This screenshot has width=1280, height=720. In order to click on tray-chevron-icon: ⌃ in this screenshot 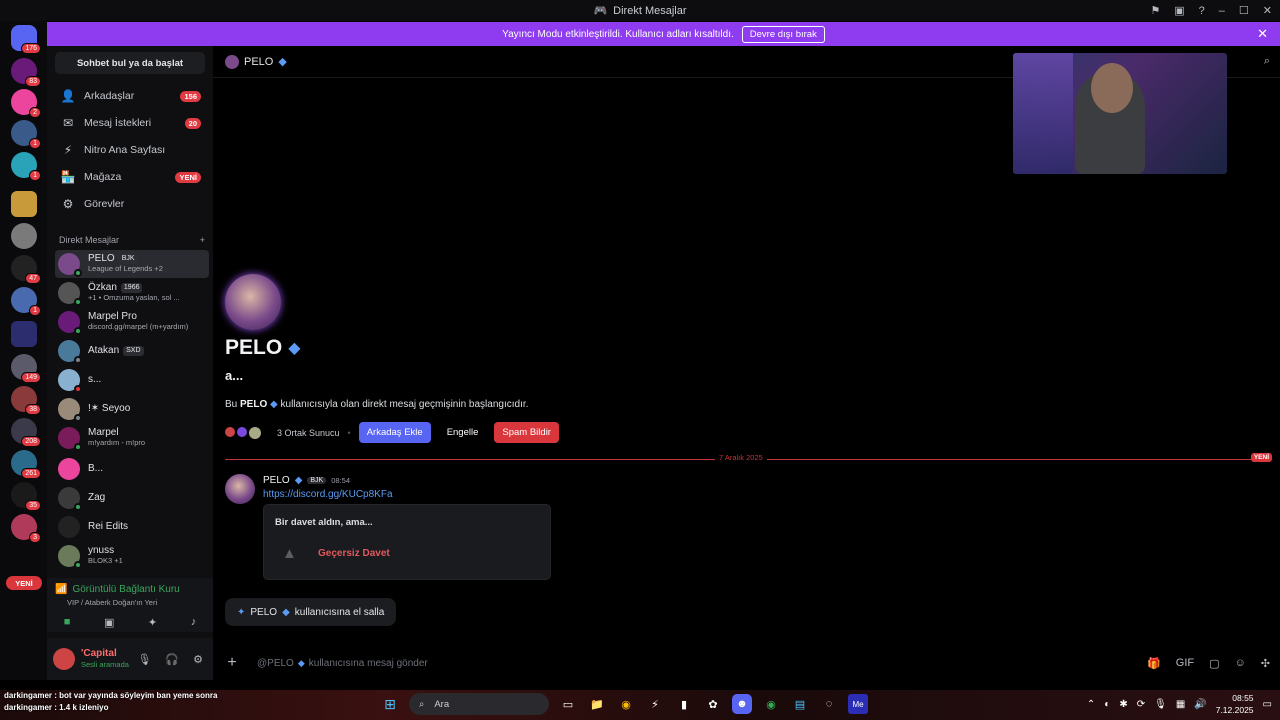, I will do `click(1091, 704)`.